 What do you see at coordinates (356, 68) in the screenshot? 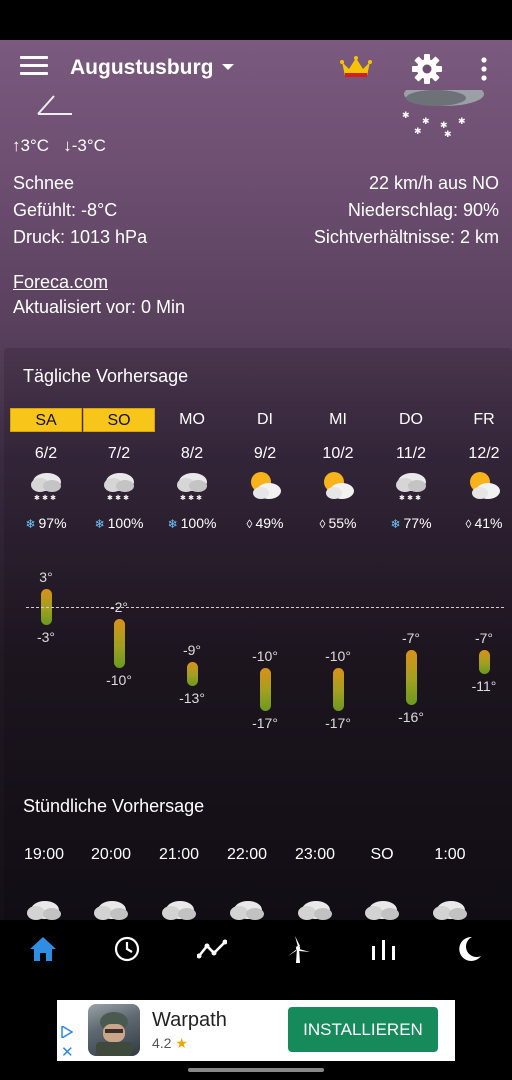
I see `crown-icon` at bounding box center [356, 68].